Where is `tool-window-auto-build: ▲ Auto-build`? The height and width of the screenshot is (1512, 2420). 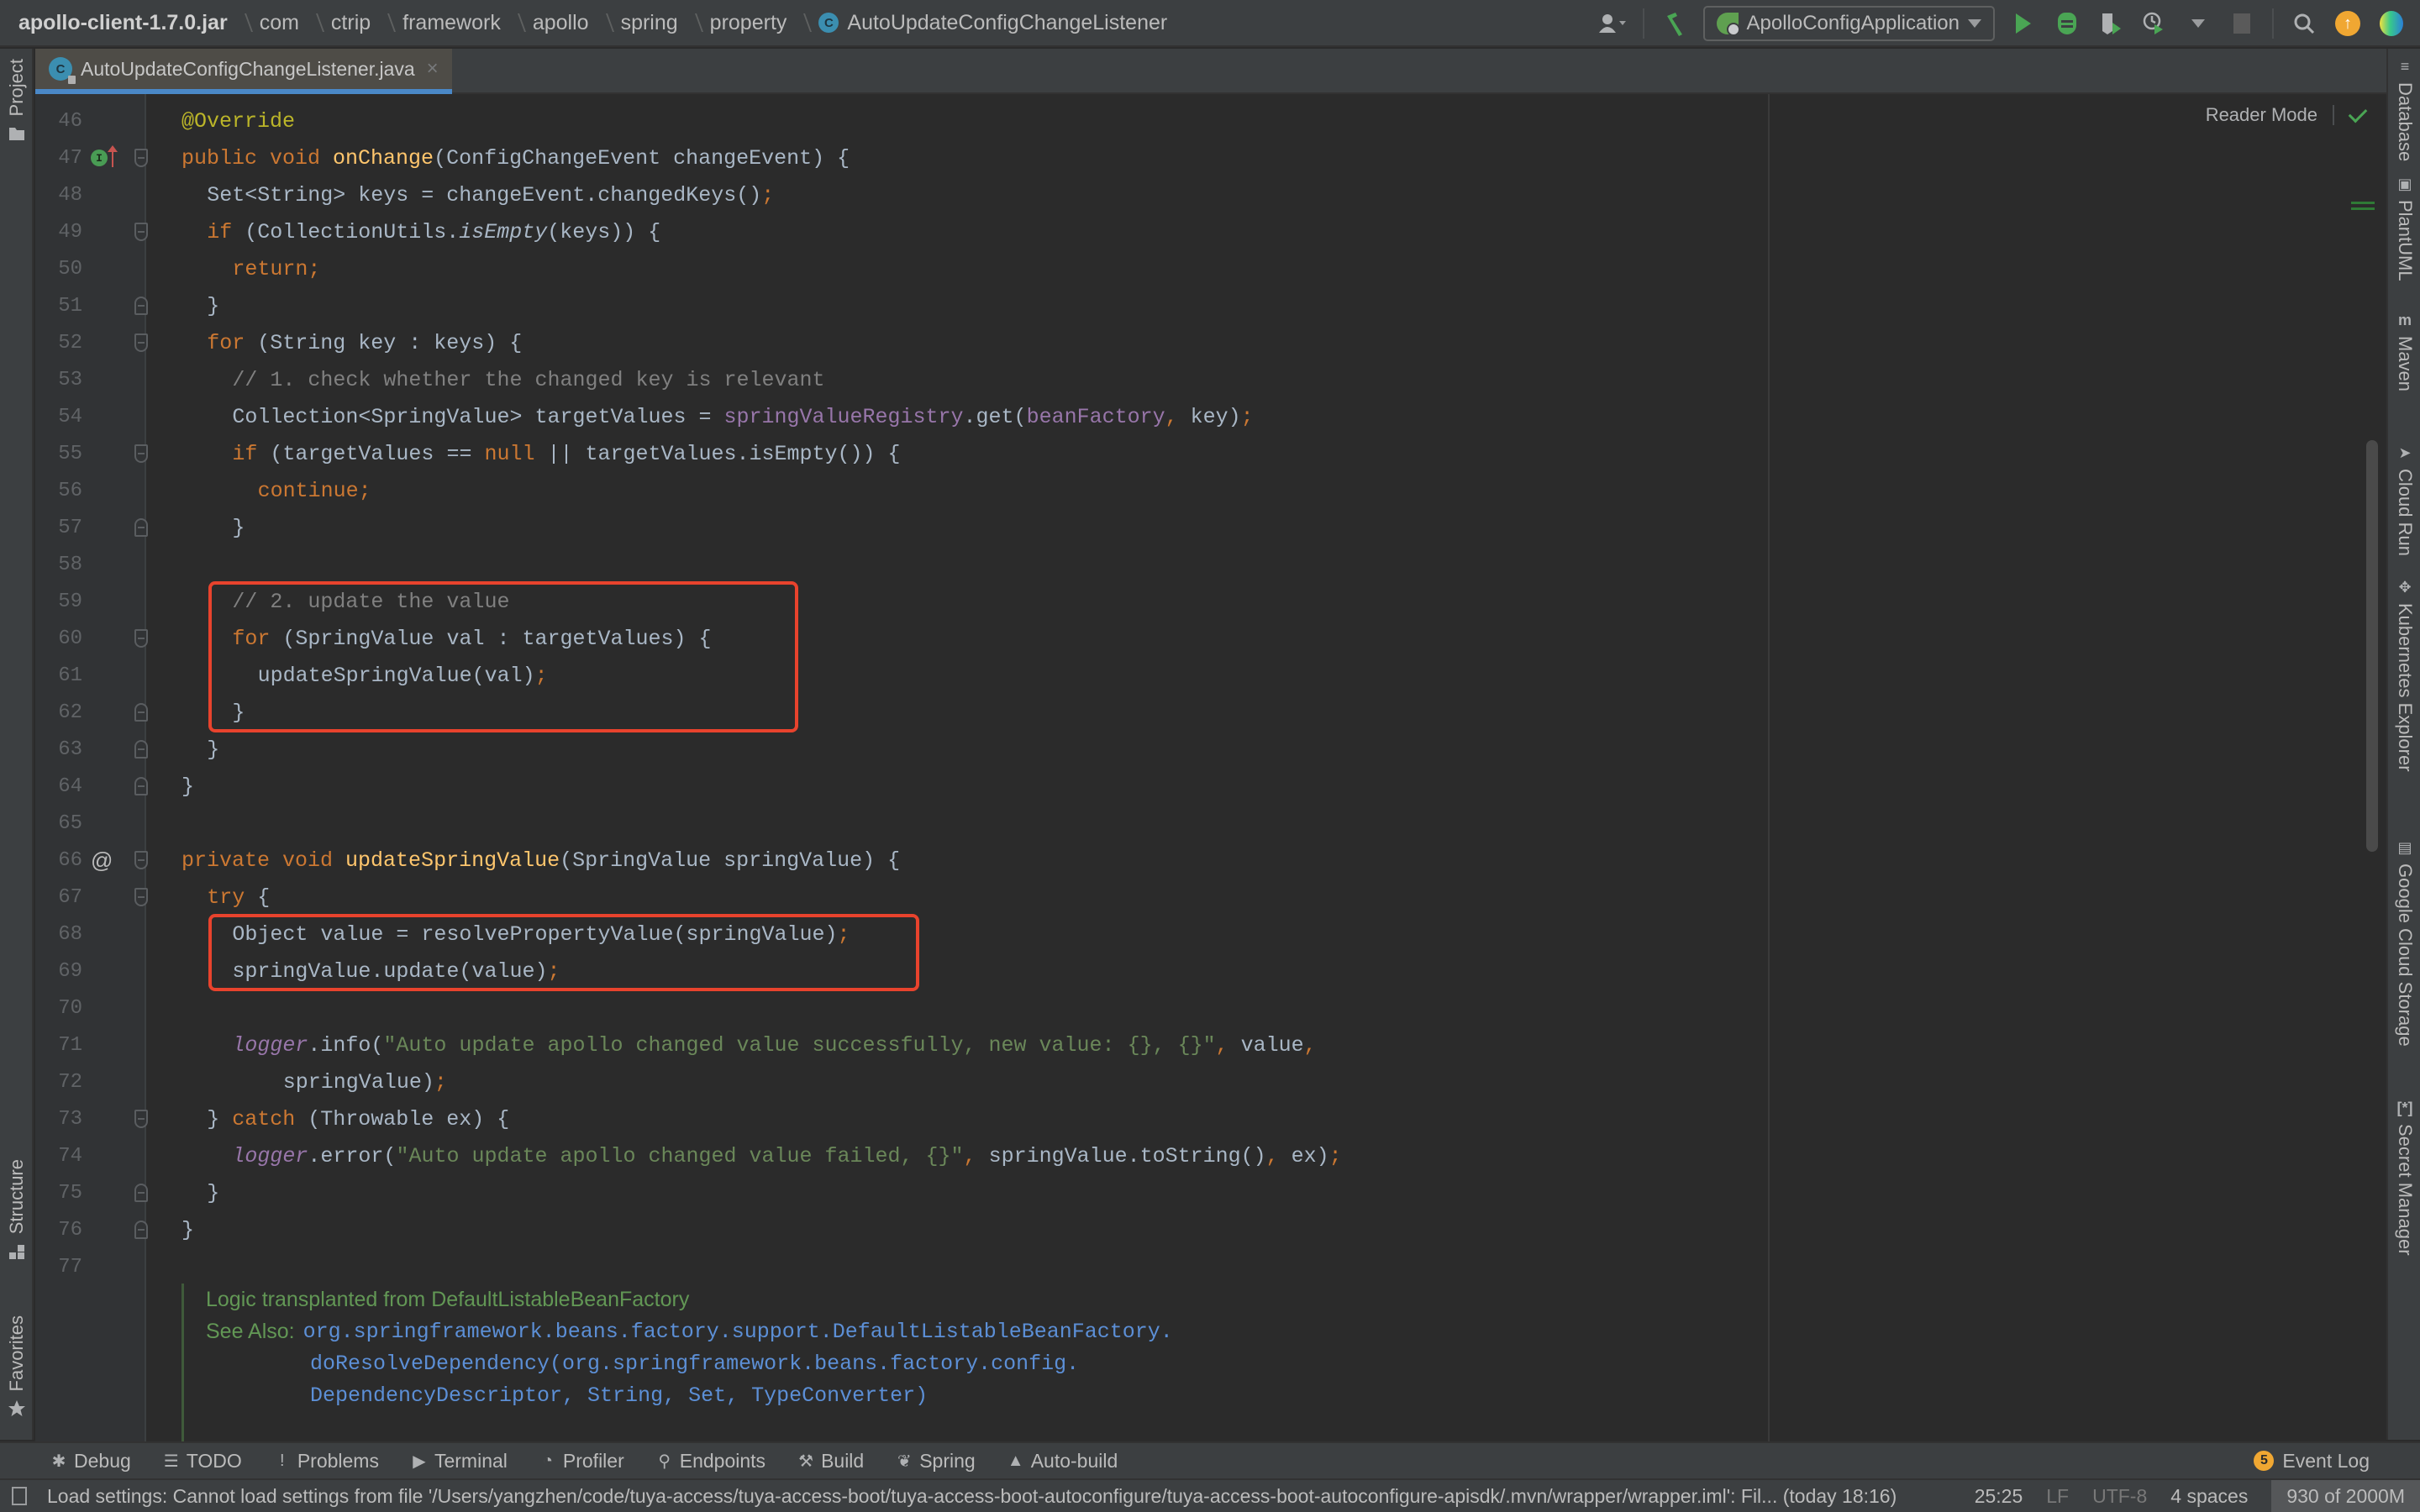 tool-window-auto-build: ▲ Auto-build is located at coordinates (1062, 1461).